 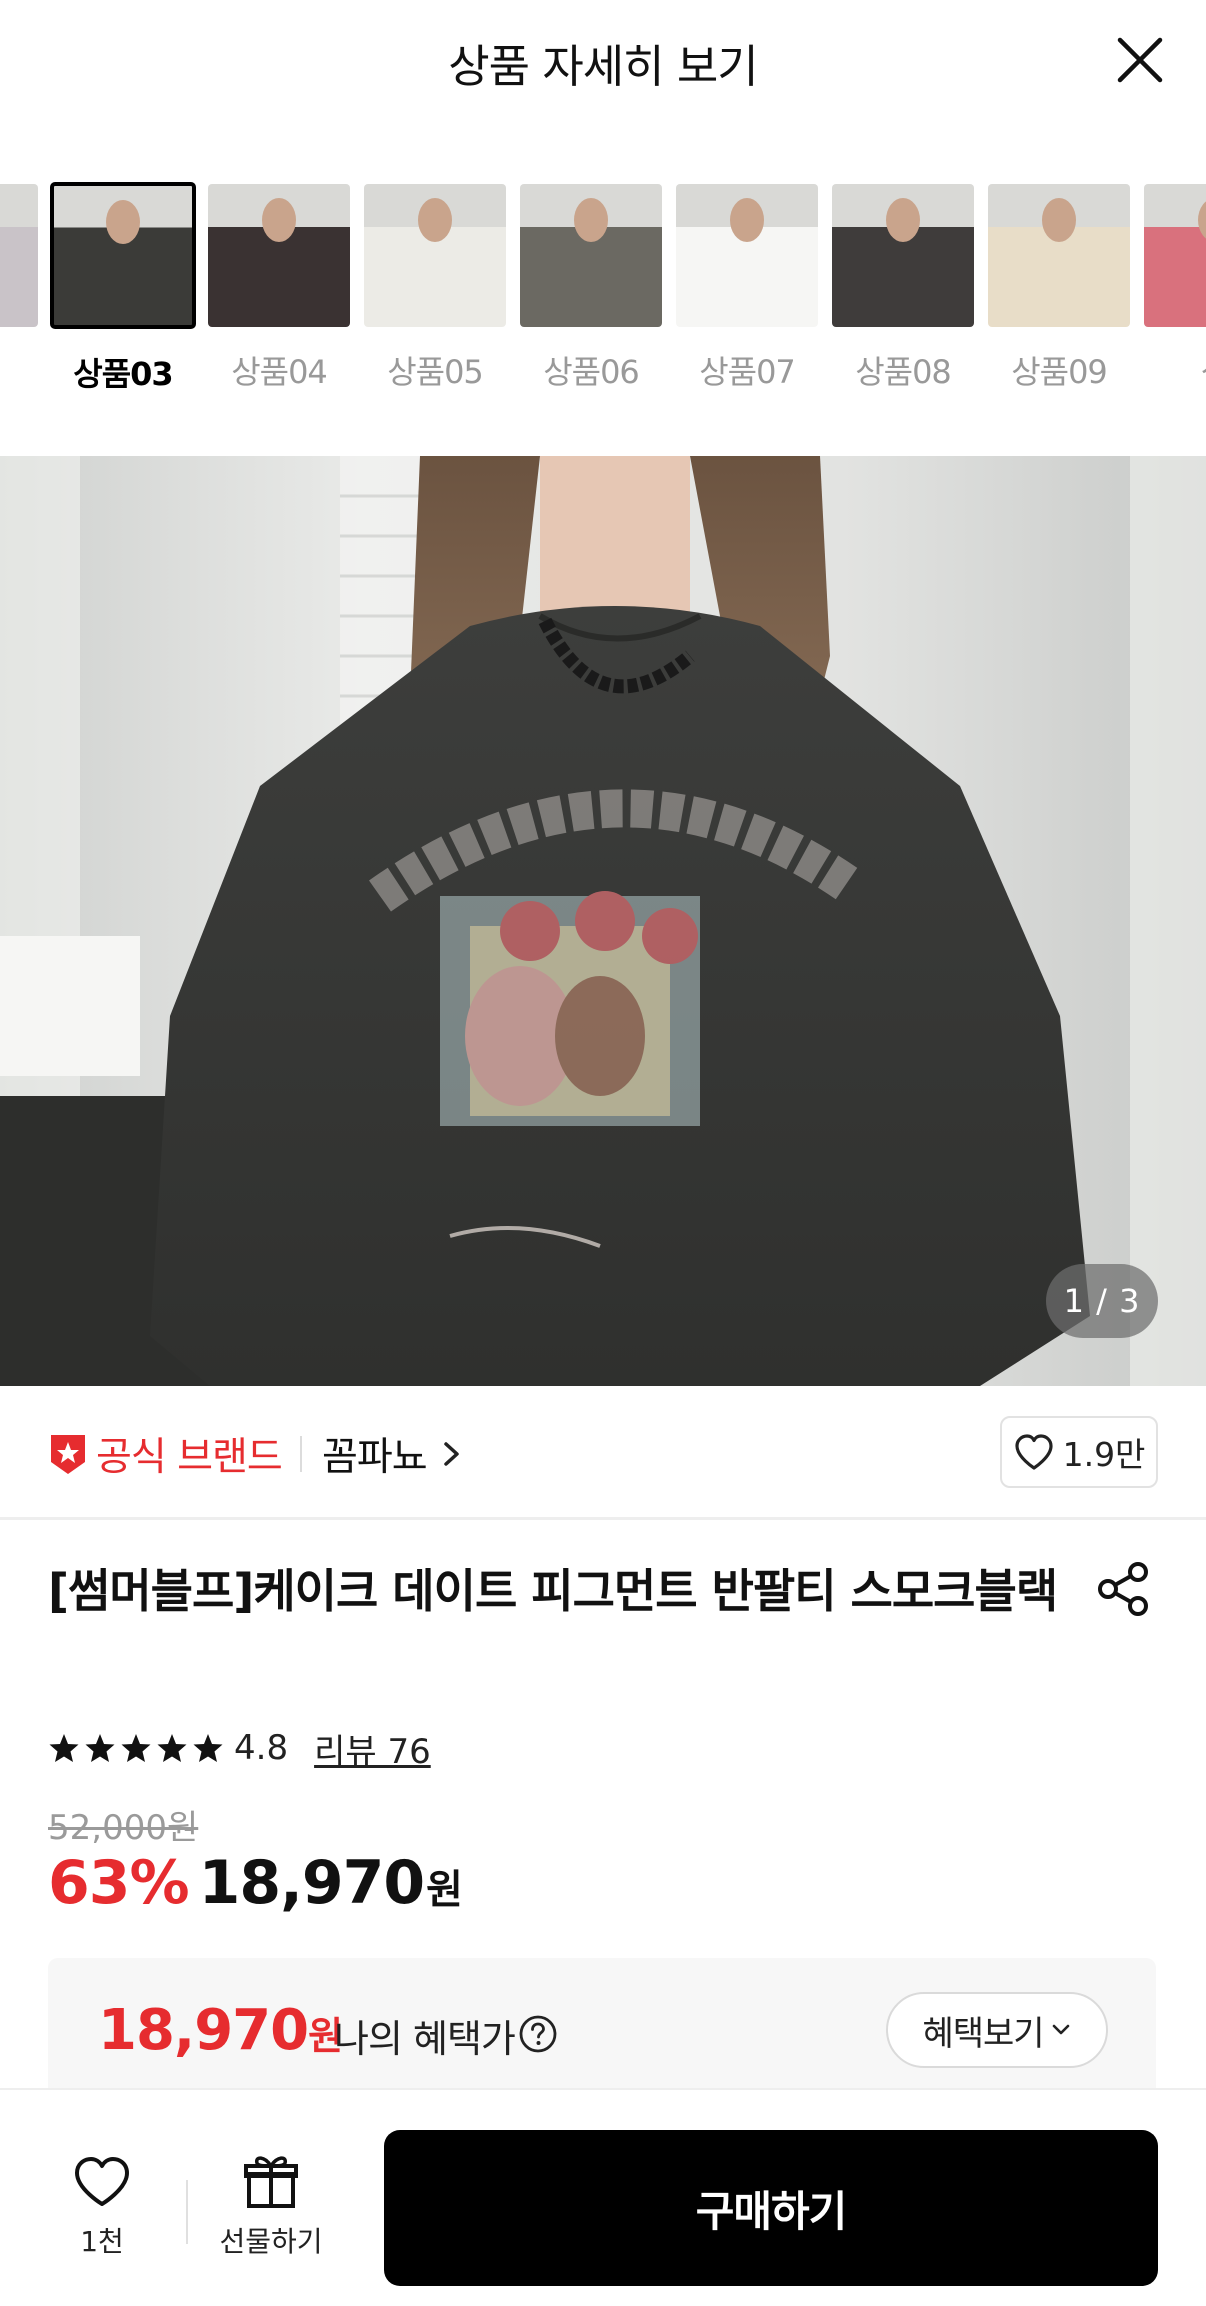 I want to click on product-thumbnail: 상품09, so click(x=1059, y=287).